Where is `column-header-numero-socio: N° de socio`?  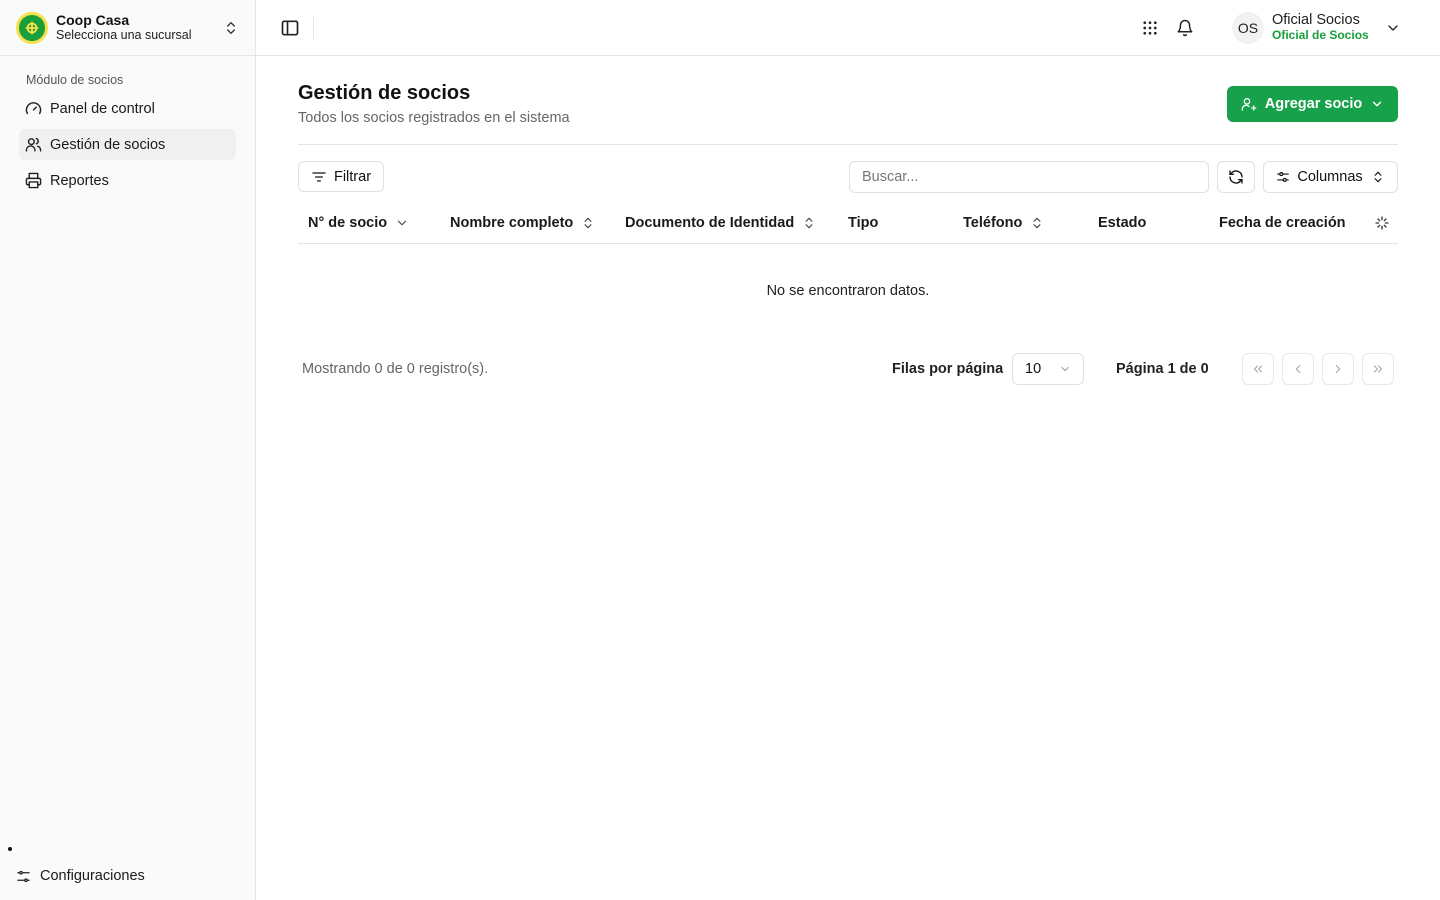 column-header-numero-socio: N° de socio is located at coordinates (358, 223).